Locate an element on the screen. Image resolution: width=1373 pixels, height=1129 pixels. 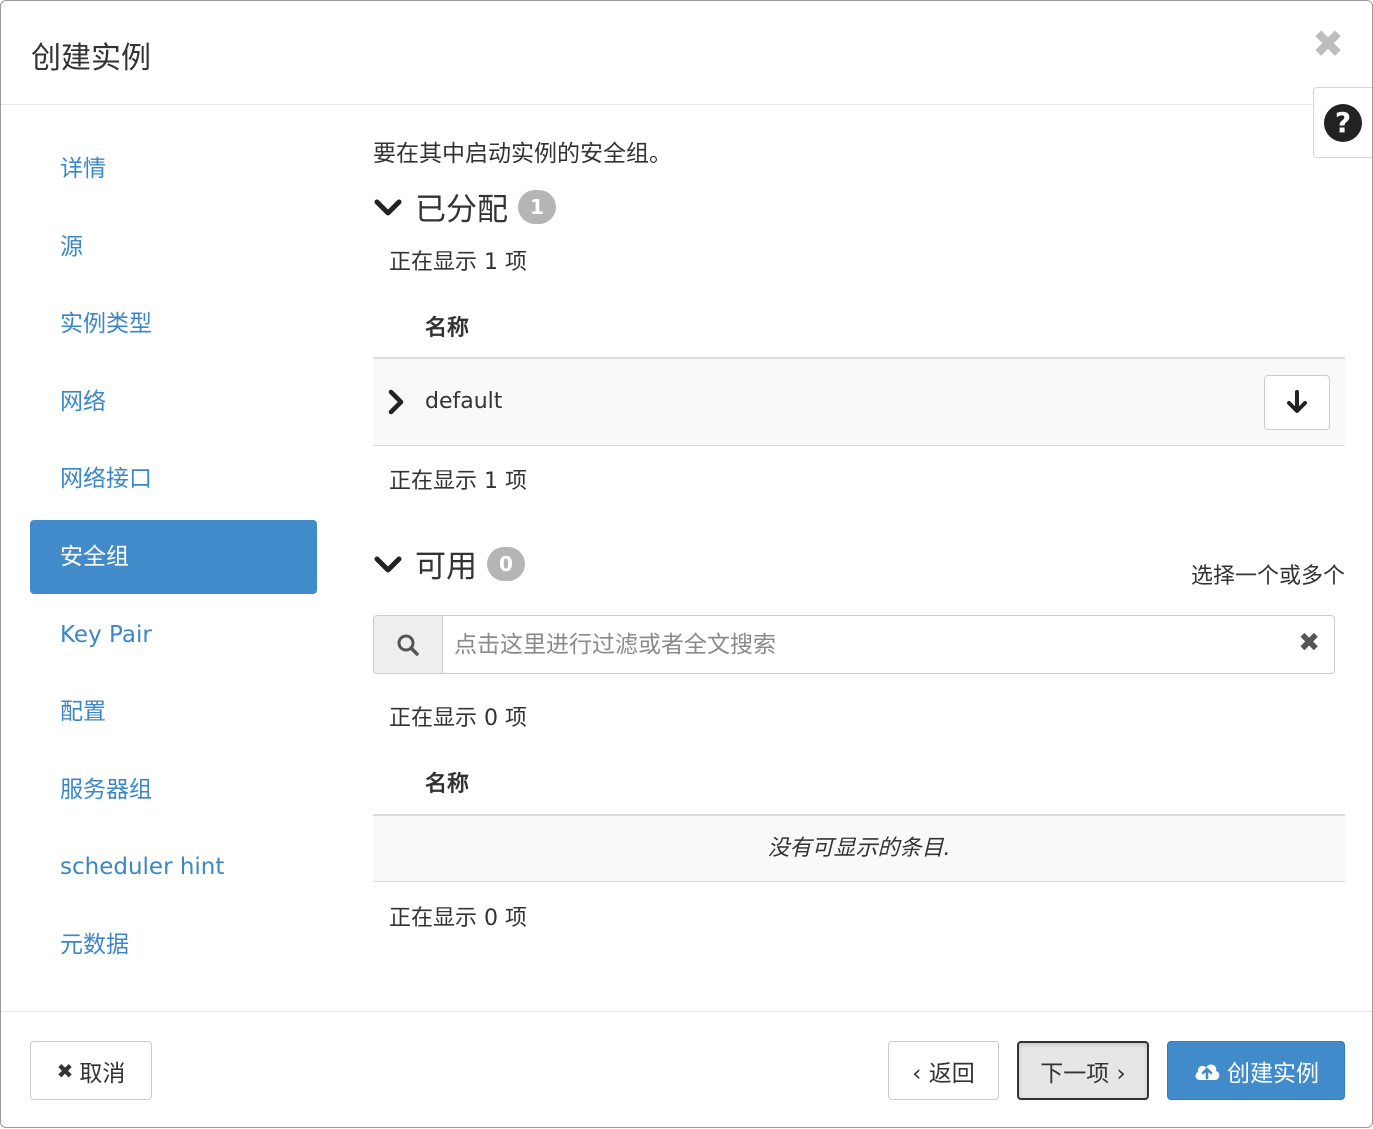
sidebar-item-1: 源 is located at coordinates (173, 247).